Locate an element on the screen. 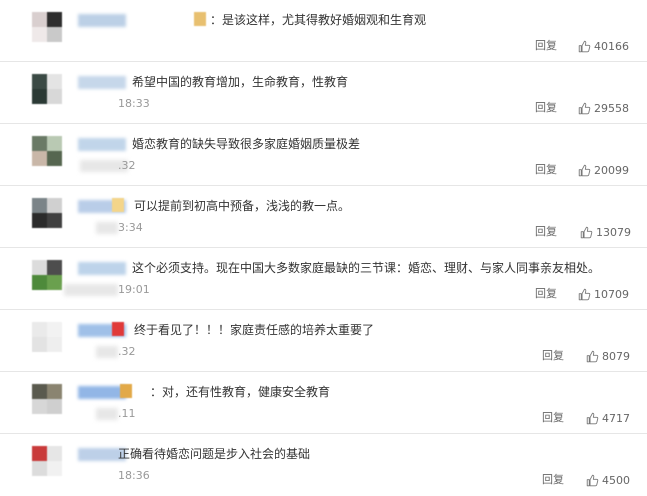  like-button: 8079 is located at coordinates (608, 356).